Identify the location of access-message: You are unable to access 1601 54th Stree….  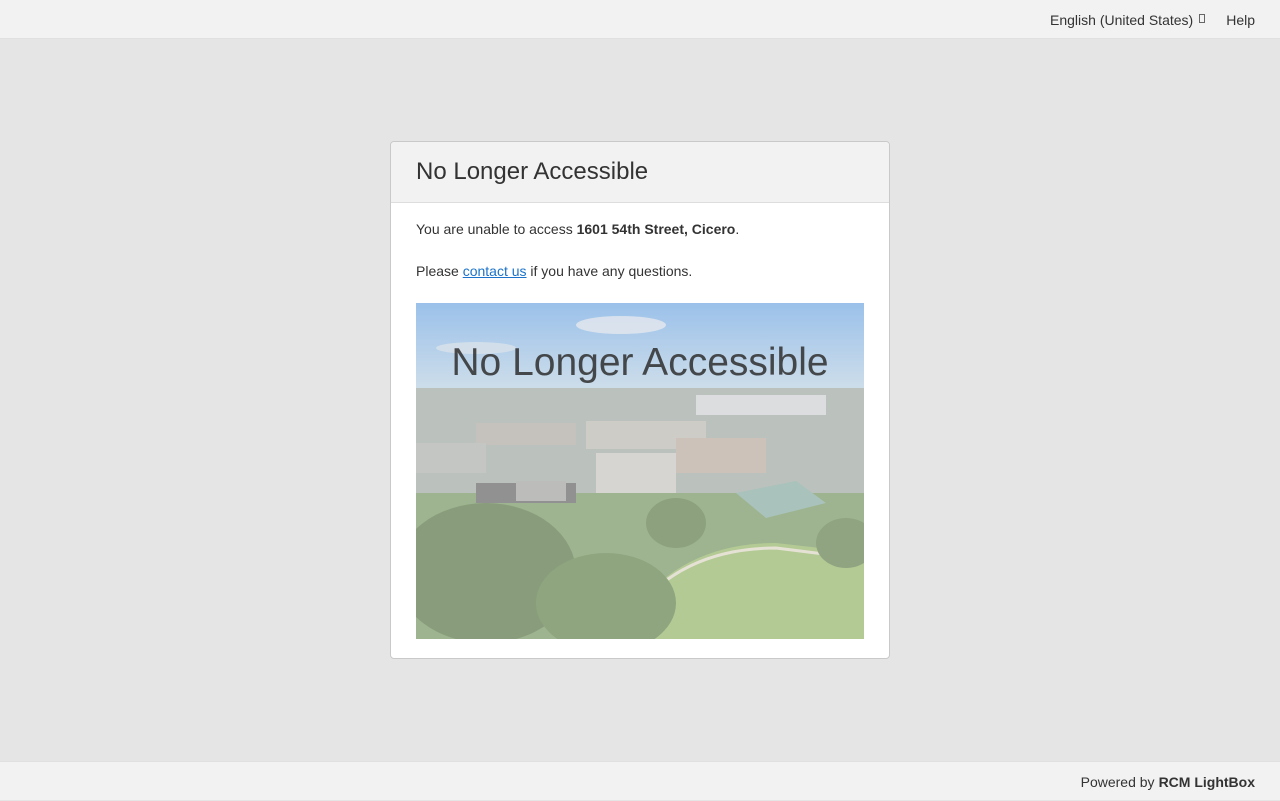
(640, 229).